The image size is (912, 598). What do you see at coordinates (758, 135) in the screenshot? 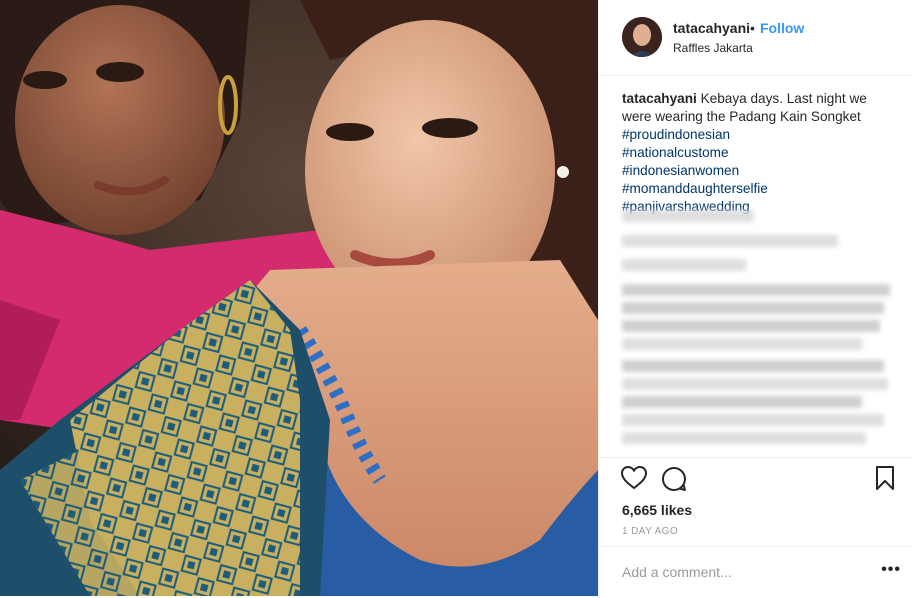
I see `hashtag-link: #proudindonesian` at bounding box center [758, 135].